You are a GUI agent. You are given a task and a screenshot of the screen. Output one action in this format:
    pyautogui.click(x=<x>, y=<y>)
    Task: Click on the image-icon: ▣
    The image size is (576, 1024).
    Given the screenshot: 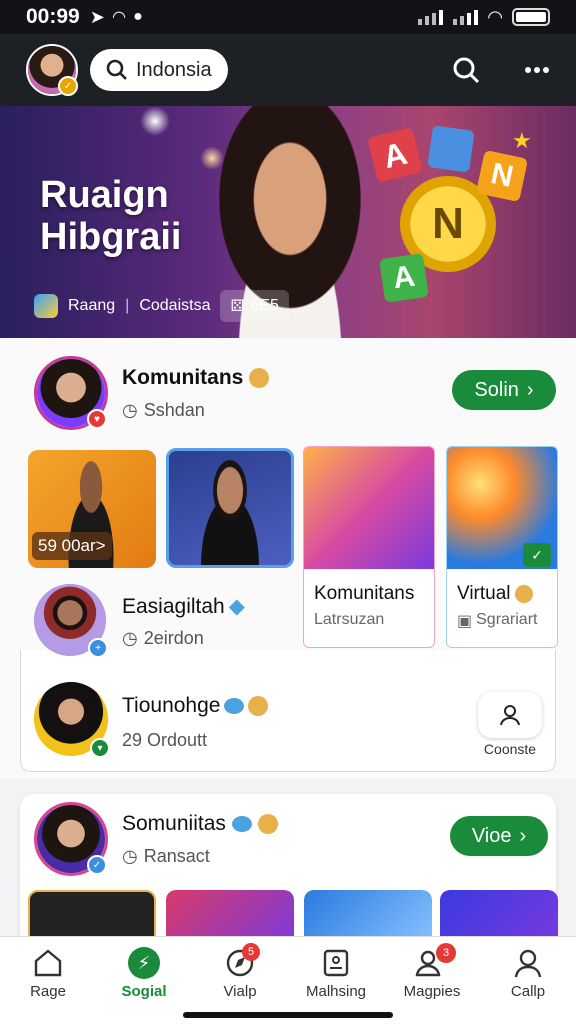 What is the action you would take?
    pyautogui.click(x=465, y=621)
    